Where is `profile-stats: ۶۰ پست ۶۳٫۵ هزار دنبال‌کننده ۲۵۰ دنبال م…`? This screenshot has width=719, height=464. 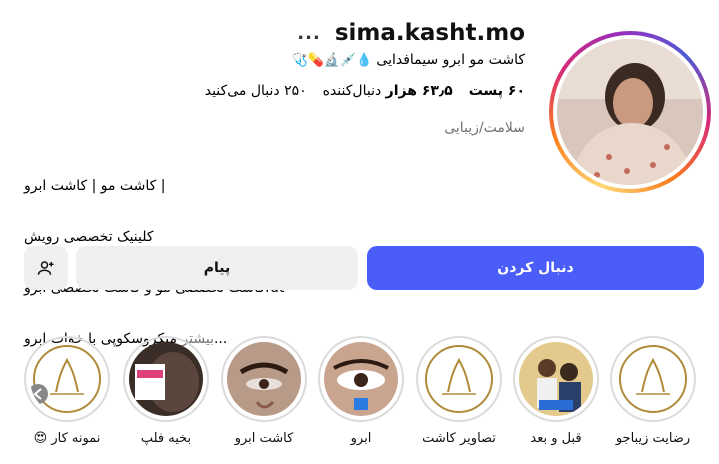 profile-stats: ۶۰ پست ۶۳٫۵ هزار دنبال‌کننده ۲۵۰ دنبال م… is located at coordinates (365, 91).